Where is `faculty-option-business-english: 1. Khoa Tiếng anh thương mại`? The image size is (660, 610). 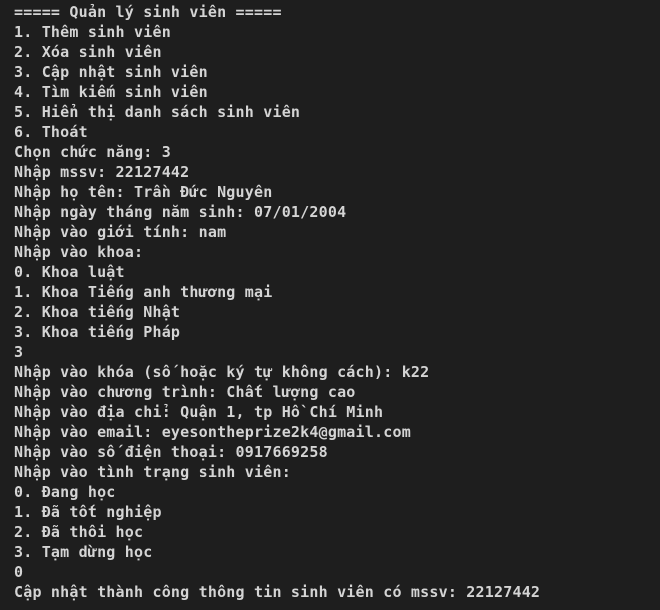
faculty-option-business-english: 1. Khoa Tiếng anh thương mại is located at coordinates (143, 292).